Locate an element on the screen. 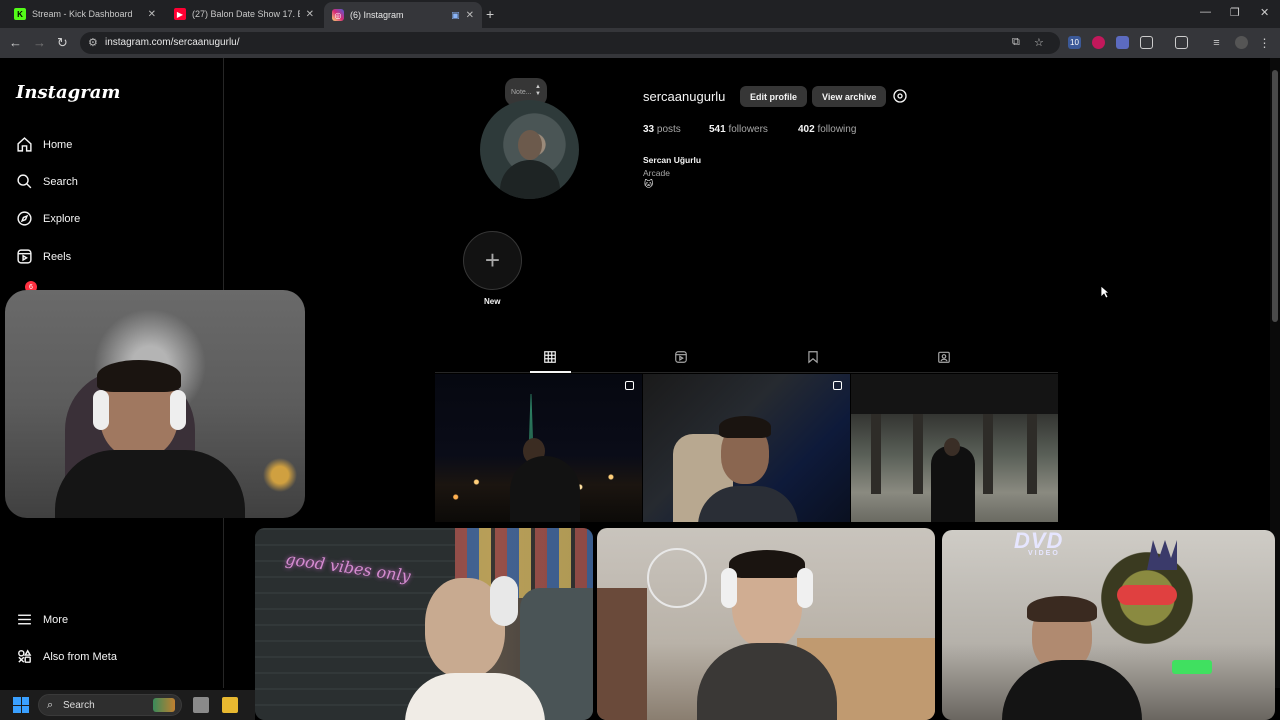 The height and width of the screenshot is (720, 1280). restore-icon: ❐ is located at coordinates (1235, 12).